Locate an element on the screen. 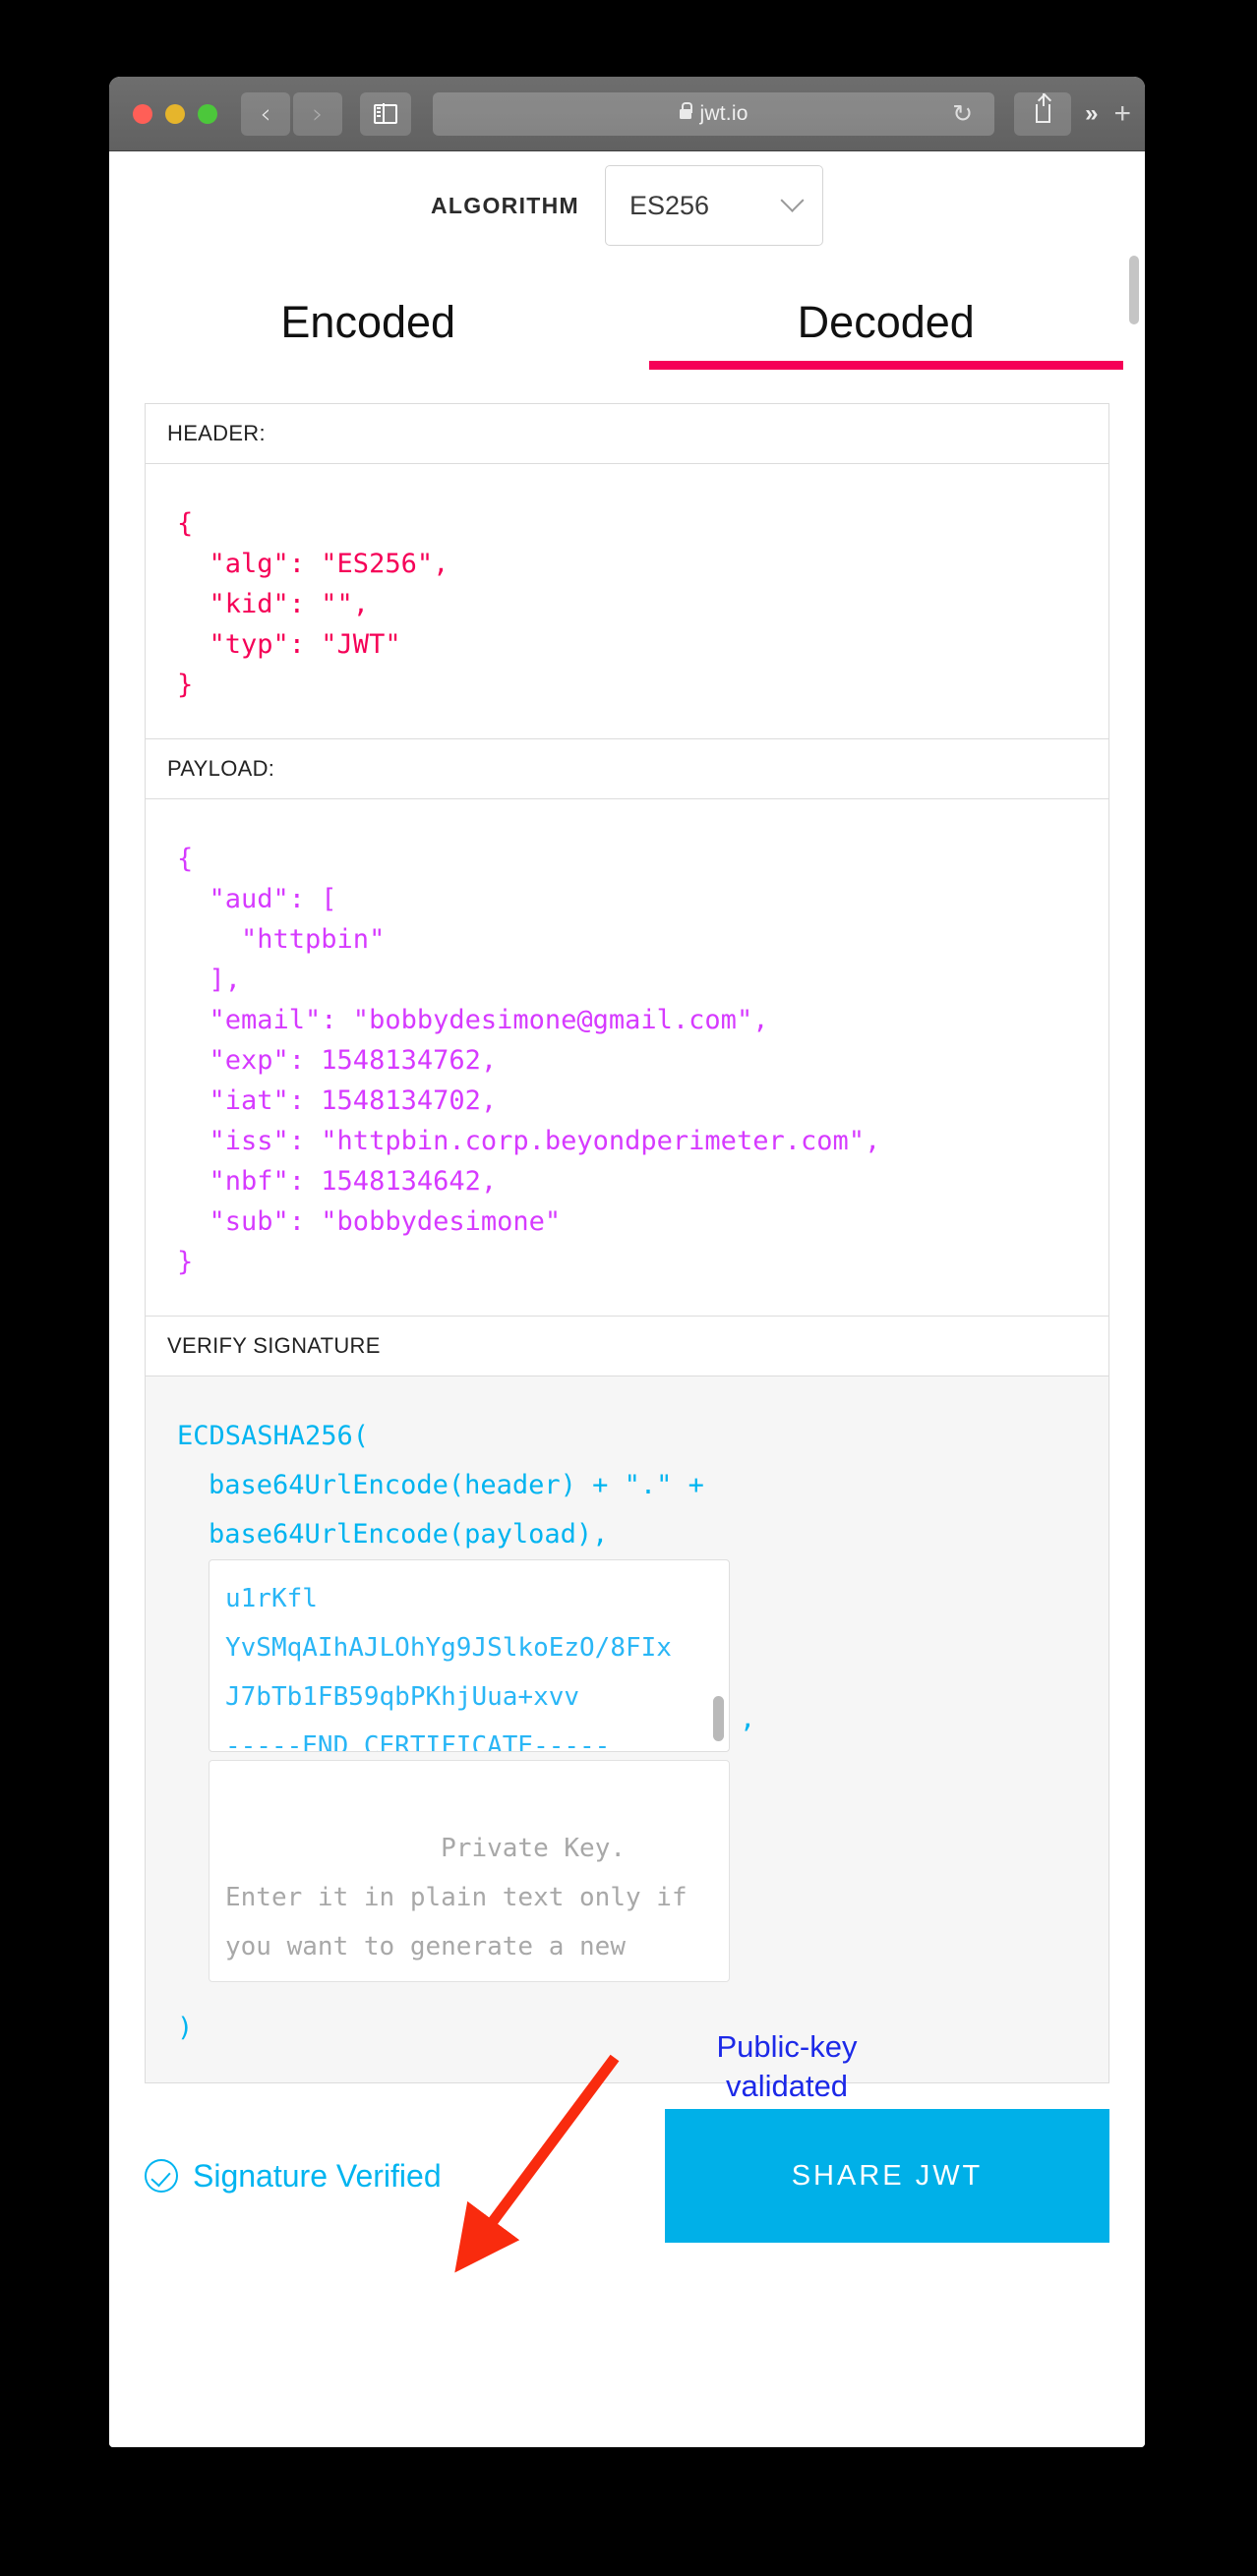 The image size is (1257, 2576). check-circle-icon is located at coordinates (161, 2176).